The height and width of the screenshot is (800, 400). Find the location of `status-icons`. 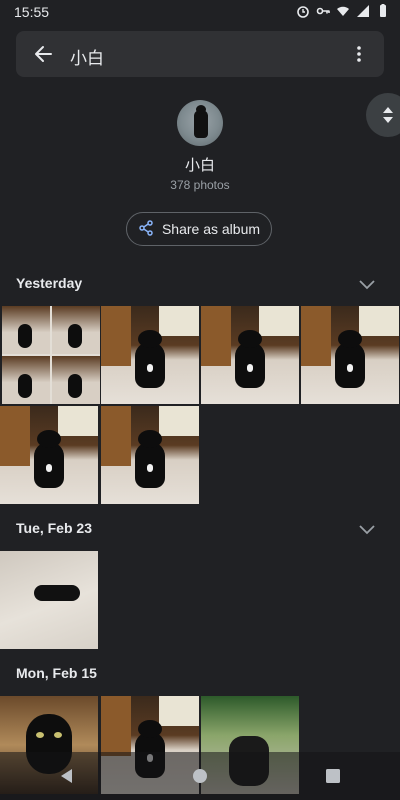

status-icons is located at coordinates (343, 11).